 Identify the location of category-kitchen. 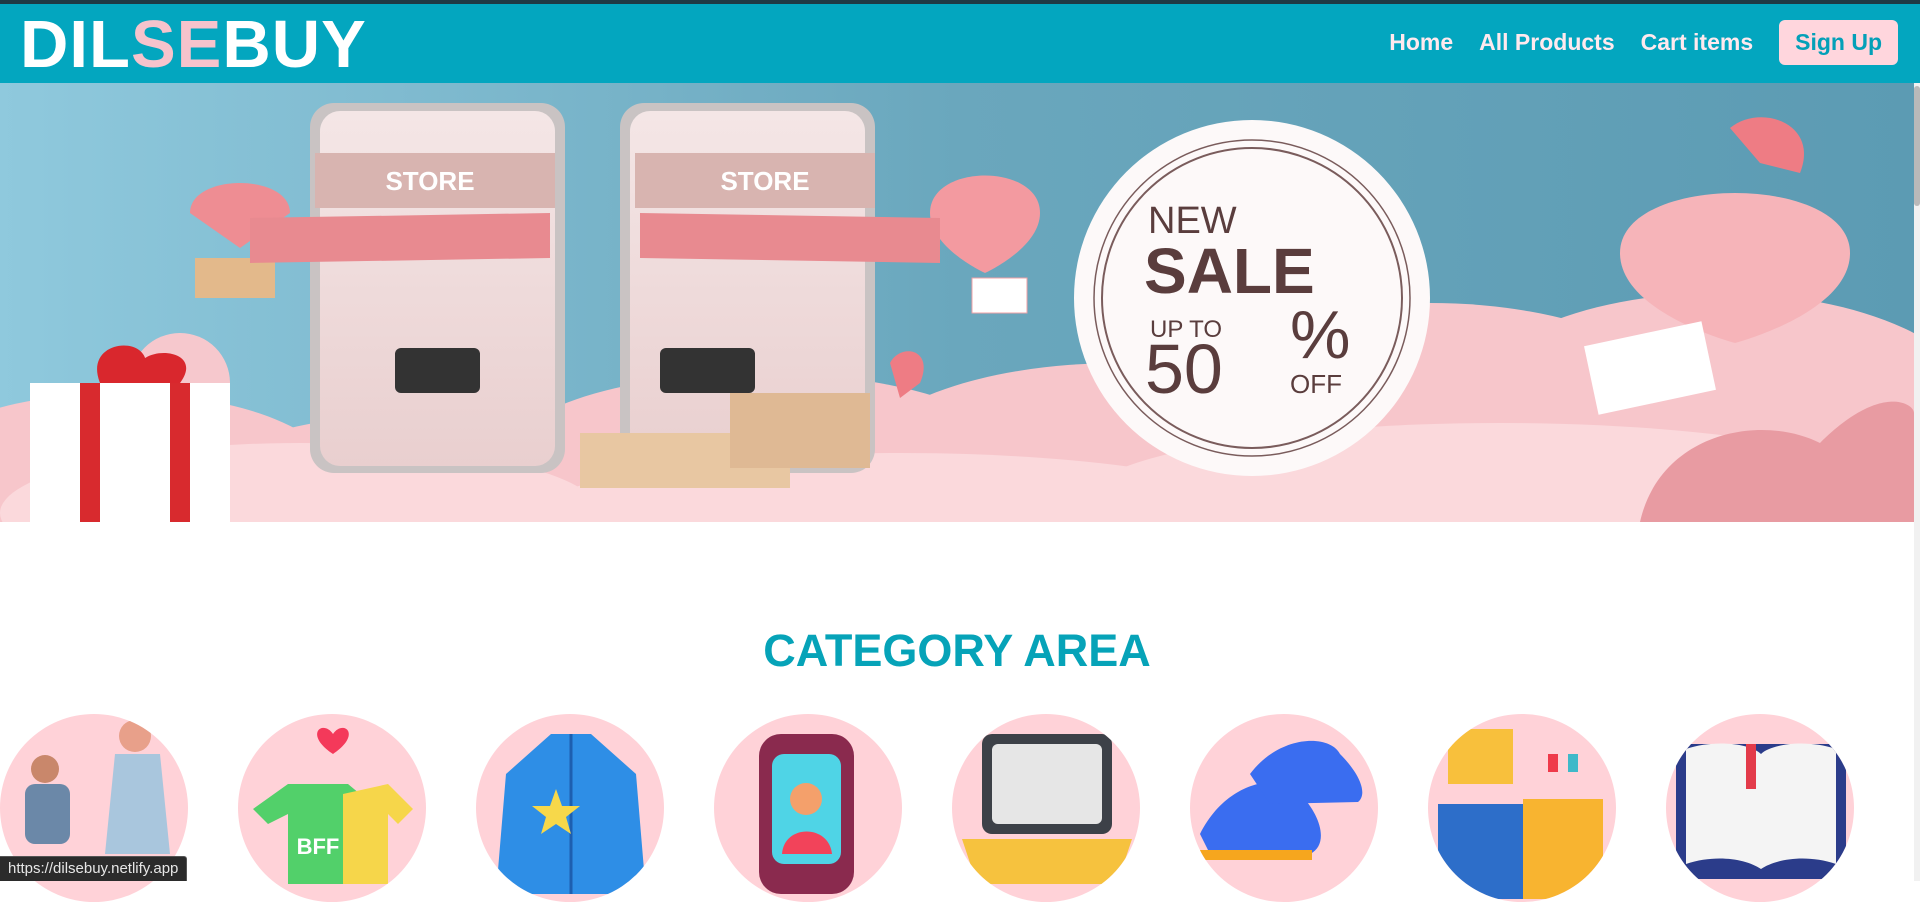
(1522, 808).